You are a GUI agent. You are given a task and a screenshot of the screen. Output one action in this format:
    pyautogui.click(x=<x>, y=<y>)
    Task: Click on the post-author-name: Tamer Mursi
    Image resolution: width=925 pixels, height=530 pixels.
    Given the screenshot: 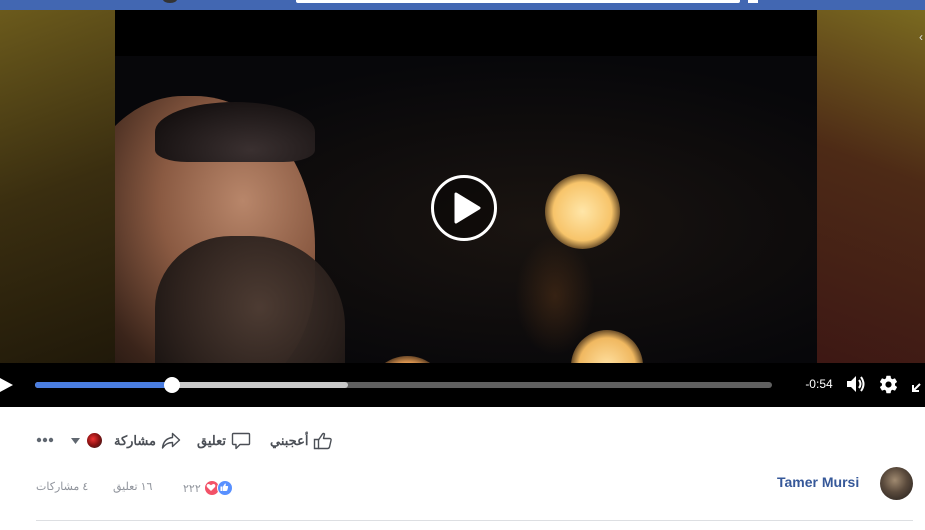 What is the action you would take?
    pyautogui.click(x=818, y=482)
    